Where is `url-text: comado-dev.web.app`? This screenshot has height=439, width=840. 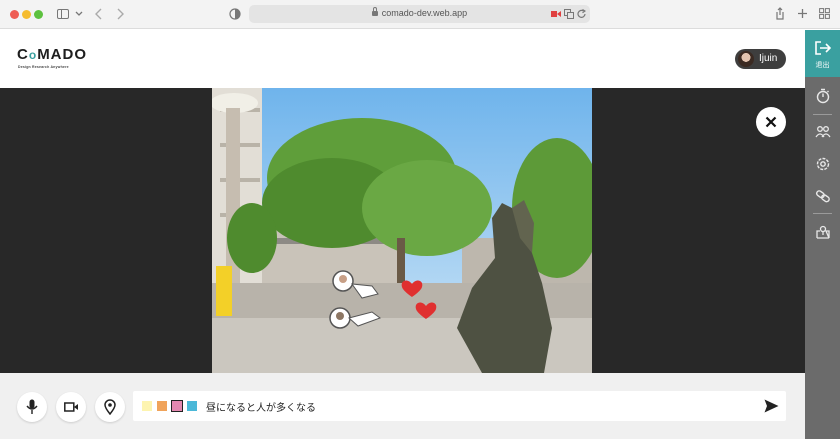
url-text: comado-dev.web.app is located at coordinates (424, 13).